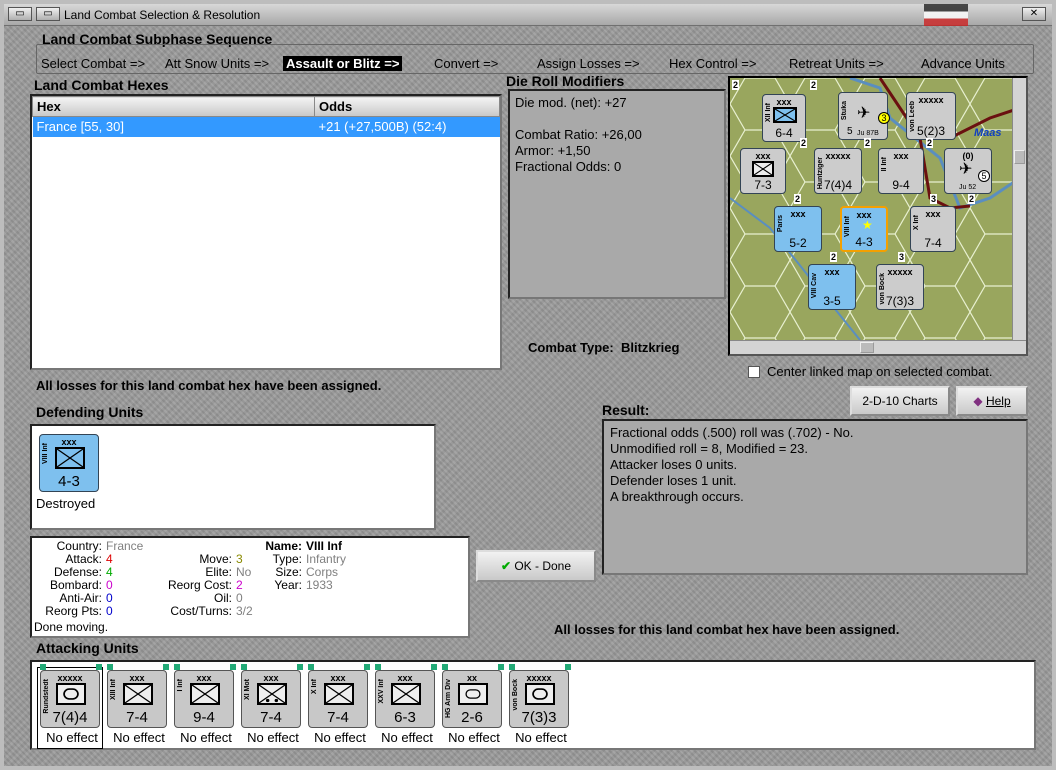 This screenshot has width=1056, height=770. Describe the element at coordinates (867, 347) in the screenshot. I see `h-scroll-thumb` at that location.